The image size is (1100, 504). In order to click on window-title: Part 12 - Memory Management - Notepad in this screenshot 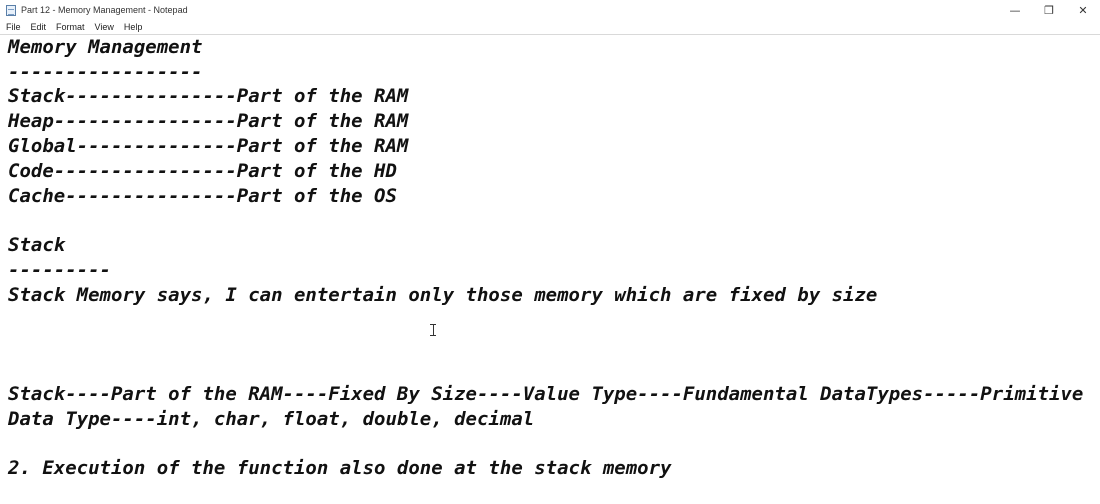, I will do `click(104, 10)`.